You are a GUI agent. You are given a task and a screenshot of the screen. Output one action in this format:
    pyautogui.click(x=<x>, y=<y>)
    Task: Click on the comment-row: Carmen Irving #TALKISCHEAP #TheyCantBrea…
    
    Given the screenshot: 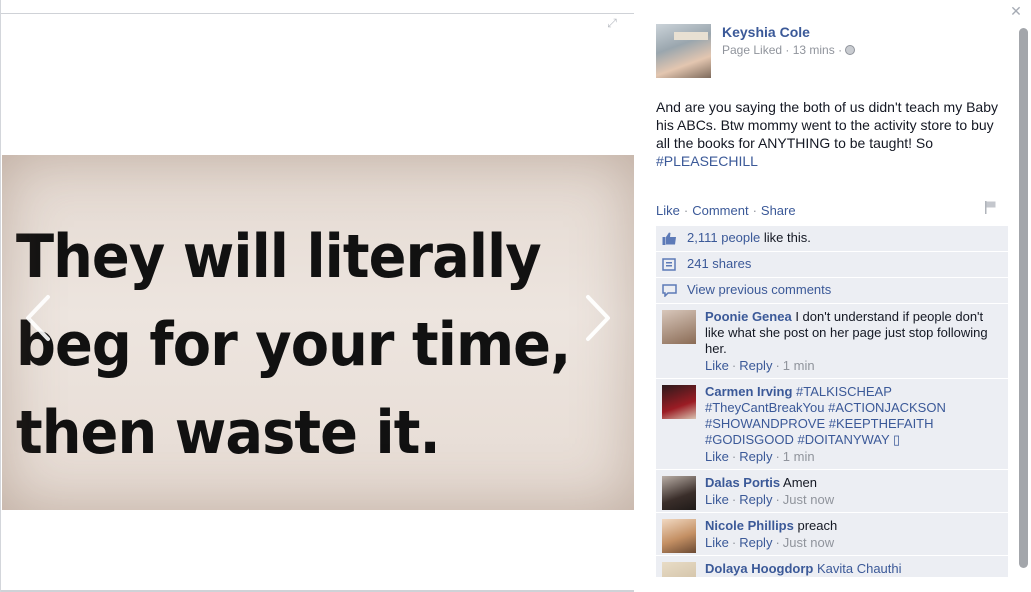 What is the action you would take?
    pyautogui.click(x=832, y=424)
    